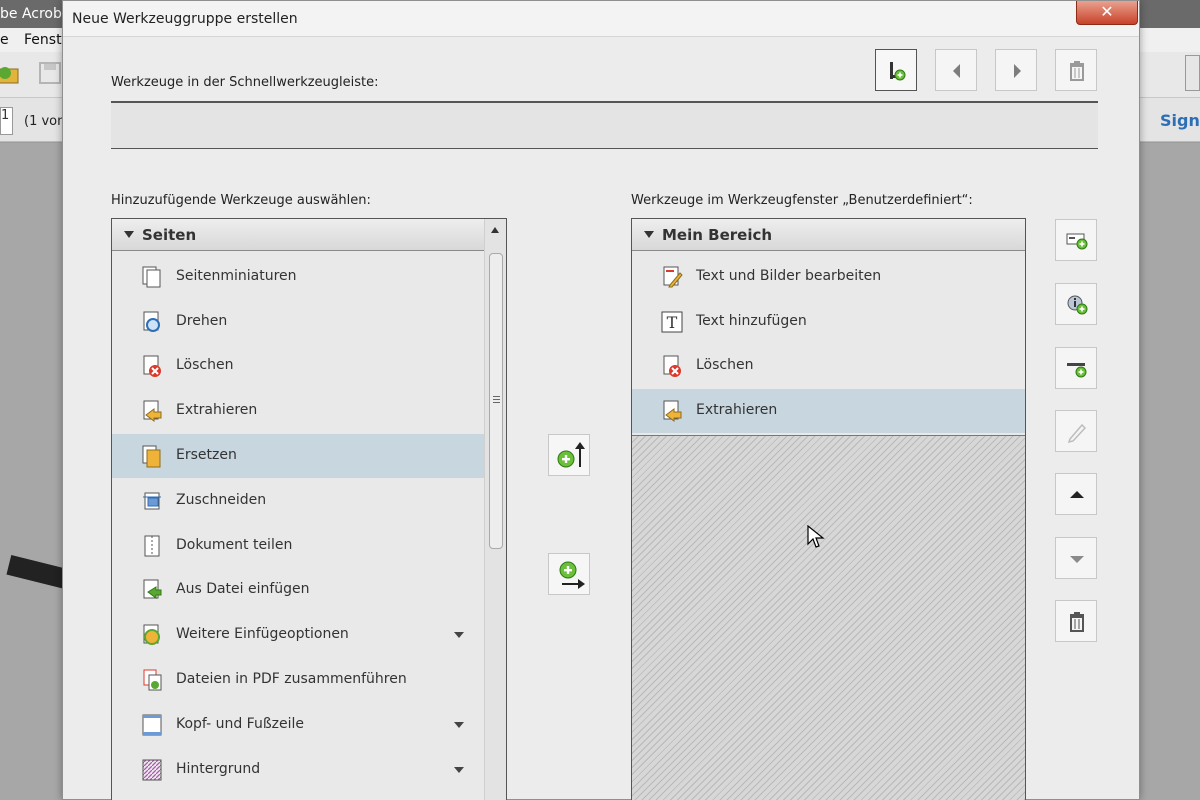  Describe the element at coordinates (572, 575) in the screenshot. I see `add-right-arrow-icon` at that location.